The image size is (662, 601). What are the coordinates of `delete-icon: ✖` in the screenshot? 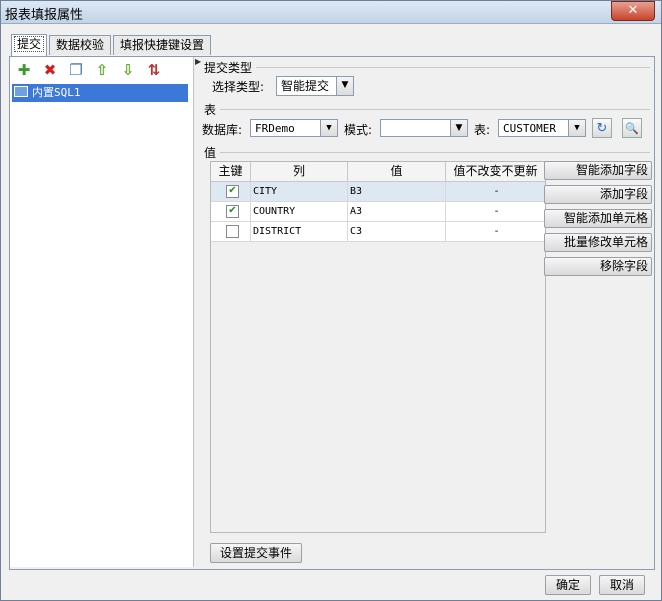 It's located at (50, 70).